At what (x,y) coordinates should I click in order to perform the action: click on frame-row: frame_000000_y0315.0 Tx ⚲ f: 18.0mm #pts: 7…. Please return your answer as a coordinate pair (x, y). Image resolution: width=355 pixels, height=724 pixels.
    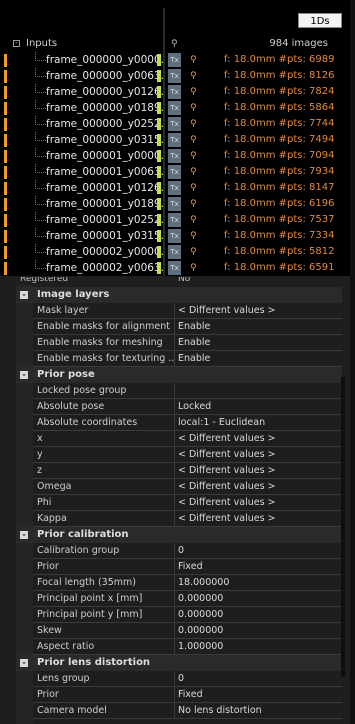
    Looking at the image, I should click on (175, 140).